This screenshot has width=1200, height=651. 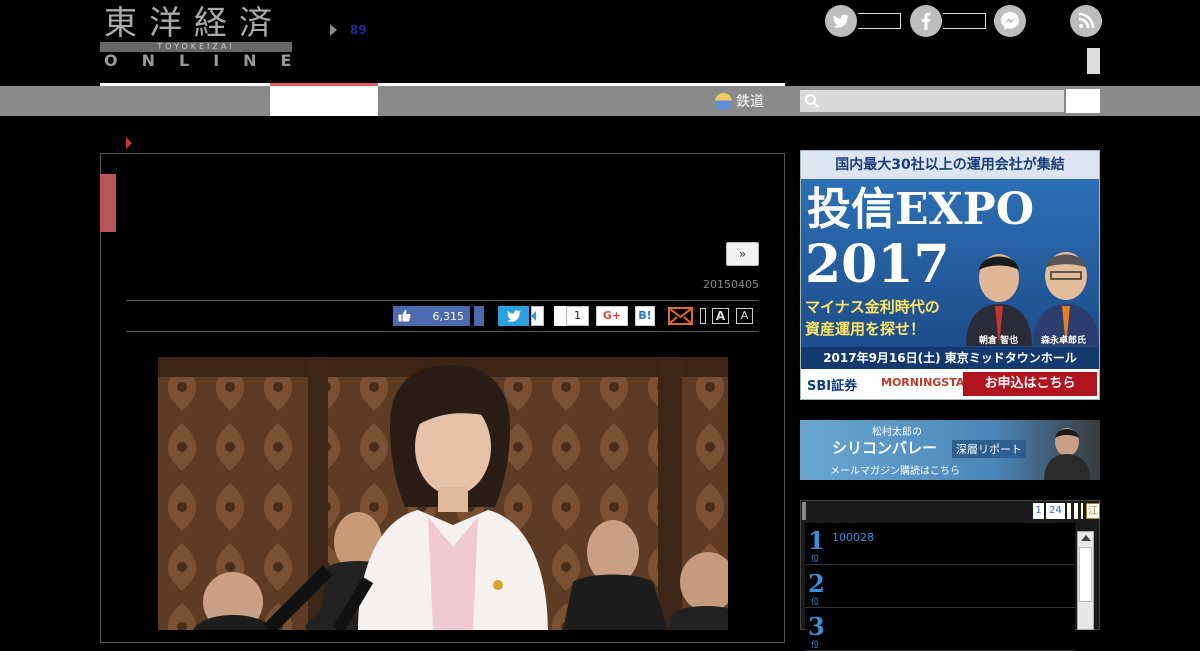 I want to click on article-title-marker, so click(x=108, y=203).